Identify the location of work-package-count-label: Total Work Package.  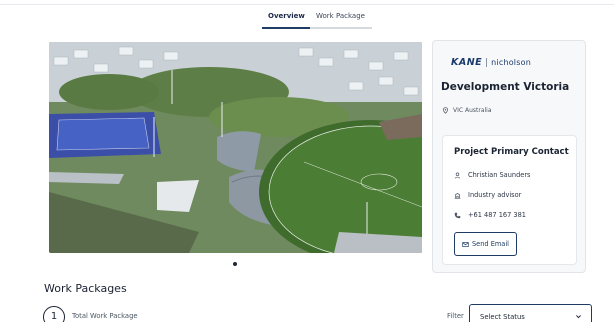
(105, 316).